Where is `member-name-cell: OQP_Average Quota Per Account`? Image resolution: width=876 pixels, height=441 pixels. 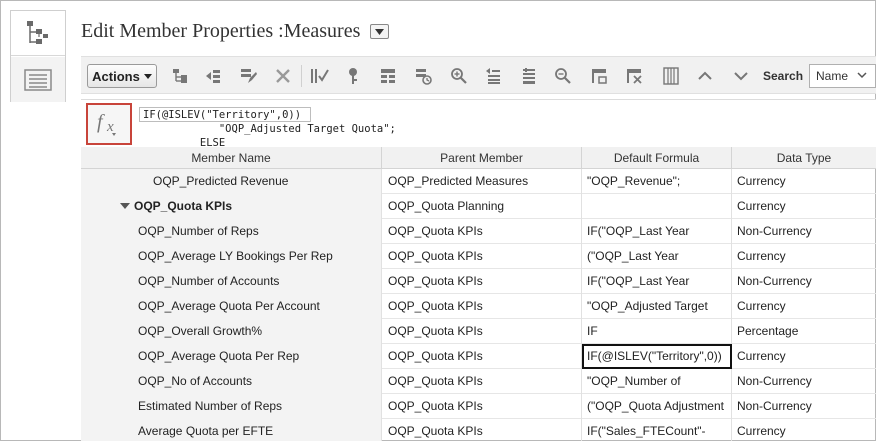
member-name-cell: OQP_Average Quota Per Account is located at coordinates (231, 306).